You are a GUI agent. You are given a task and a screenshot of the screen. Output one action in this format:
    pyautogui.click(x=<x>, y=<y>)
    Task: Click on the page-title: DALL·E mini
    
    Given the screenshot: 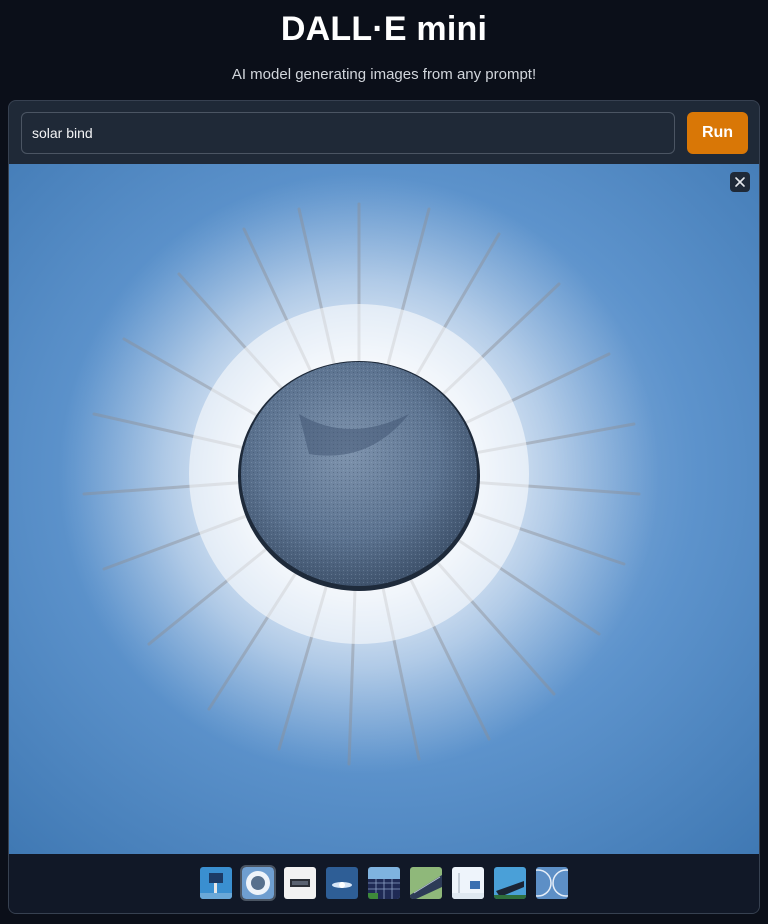 What is the action you would take?
    pyautogui.click(x=384, y=29)
    